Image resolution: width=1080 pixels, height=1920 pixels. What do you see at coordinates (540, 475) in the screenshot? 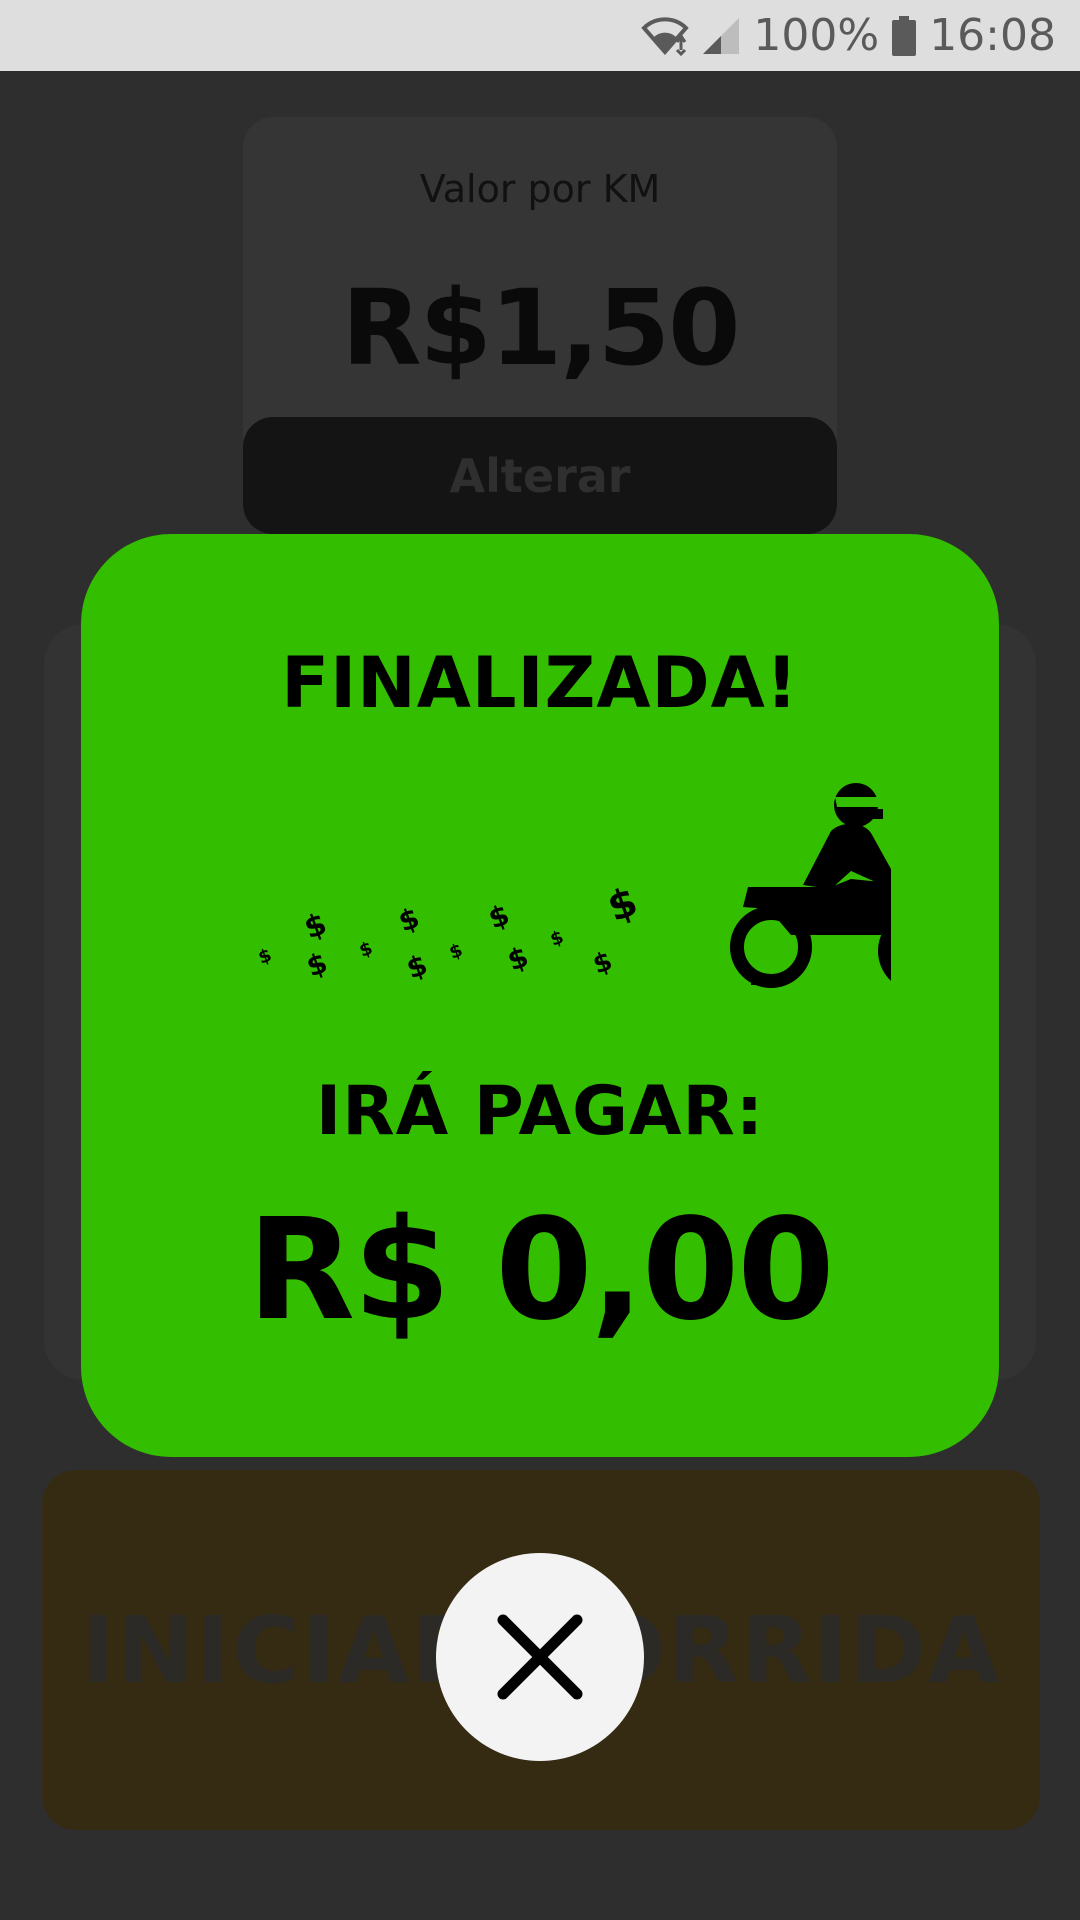
I see `change-button: Alterar` at bounding box center [540, 475].